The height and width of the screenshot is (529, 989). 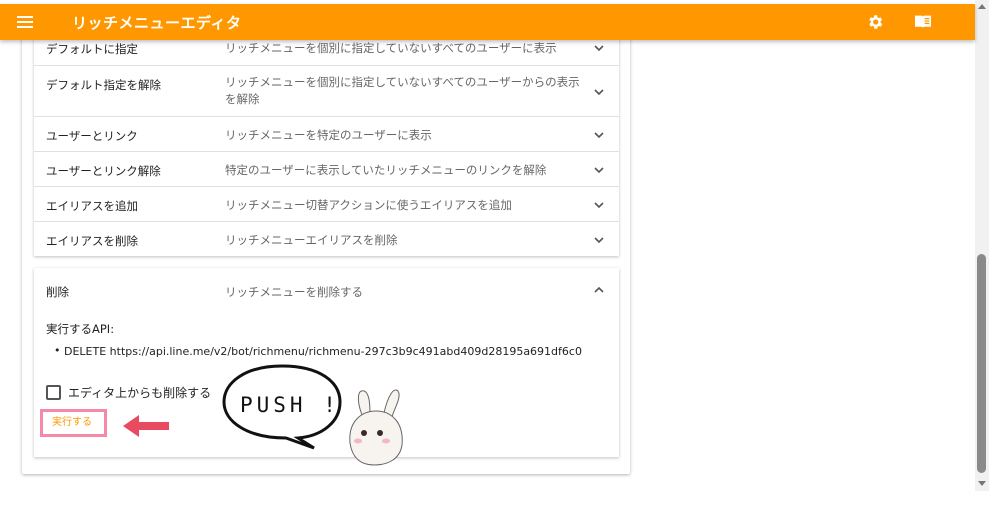 I want to click on panel-desc: 特定のユーザーに表示していたリッチメニューのリンクを解除, so click(x=386, y=170).